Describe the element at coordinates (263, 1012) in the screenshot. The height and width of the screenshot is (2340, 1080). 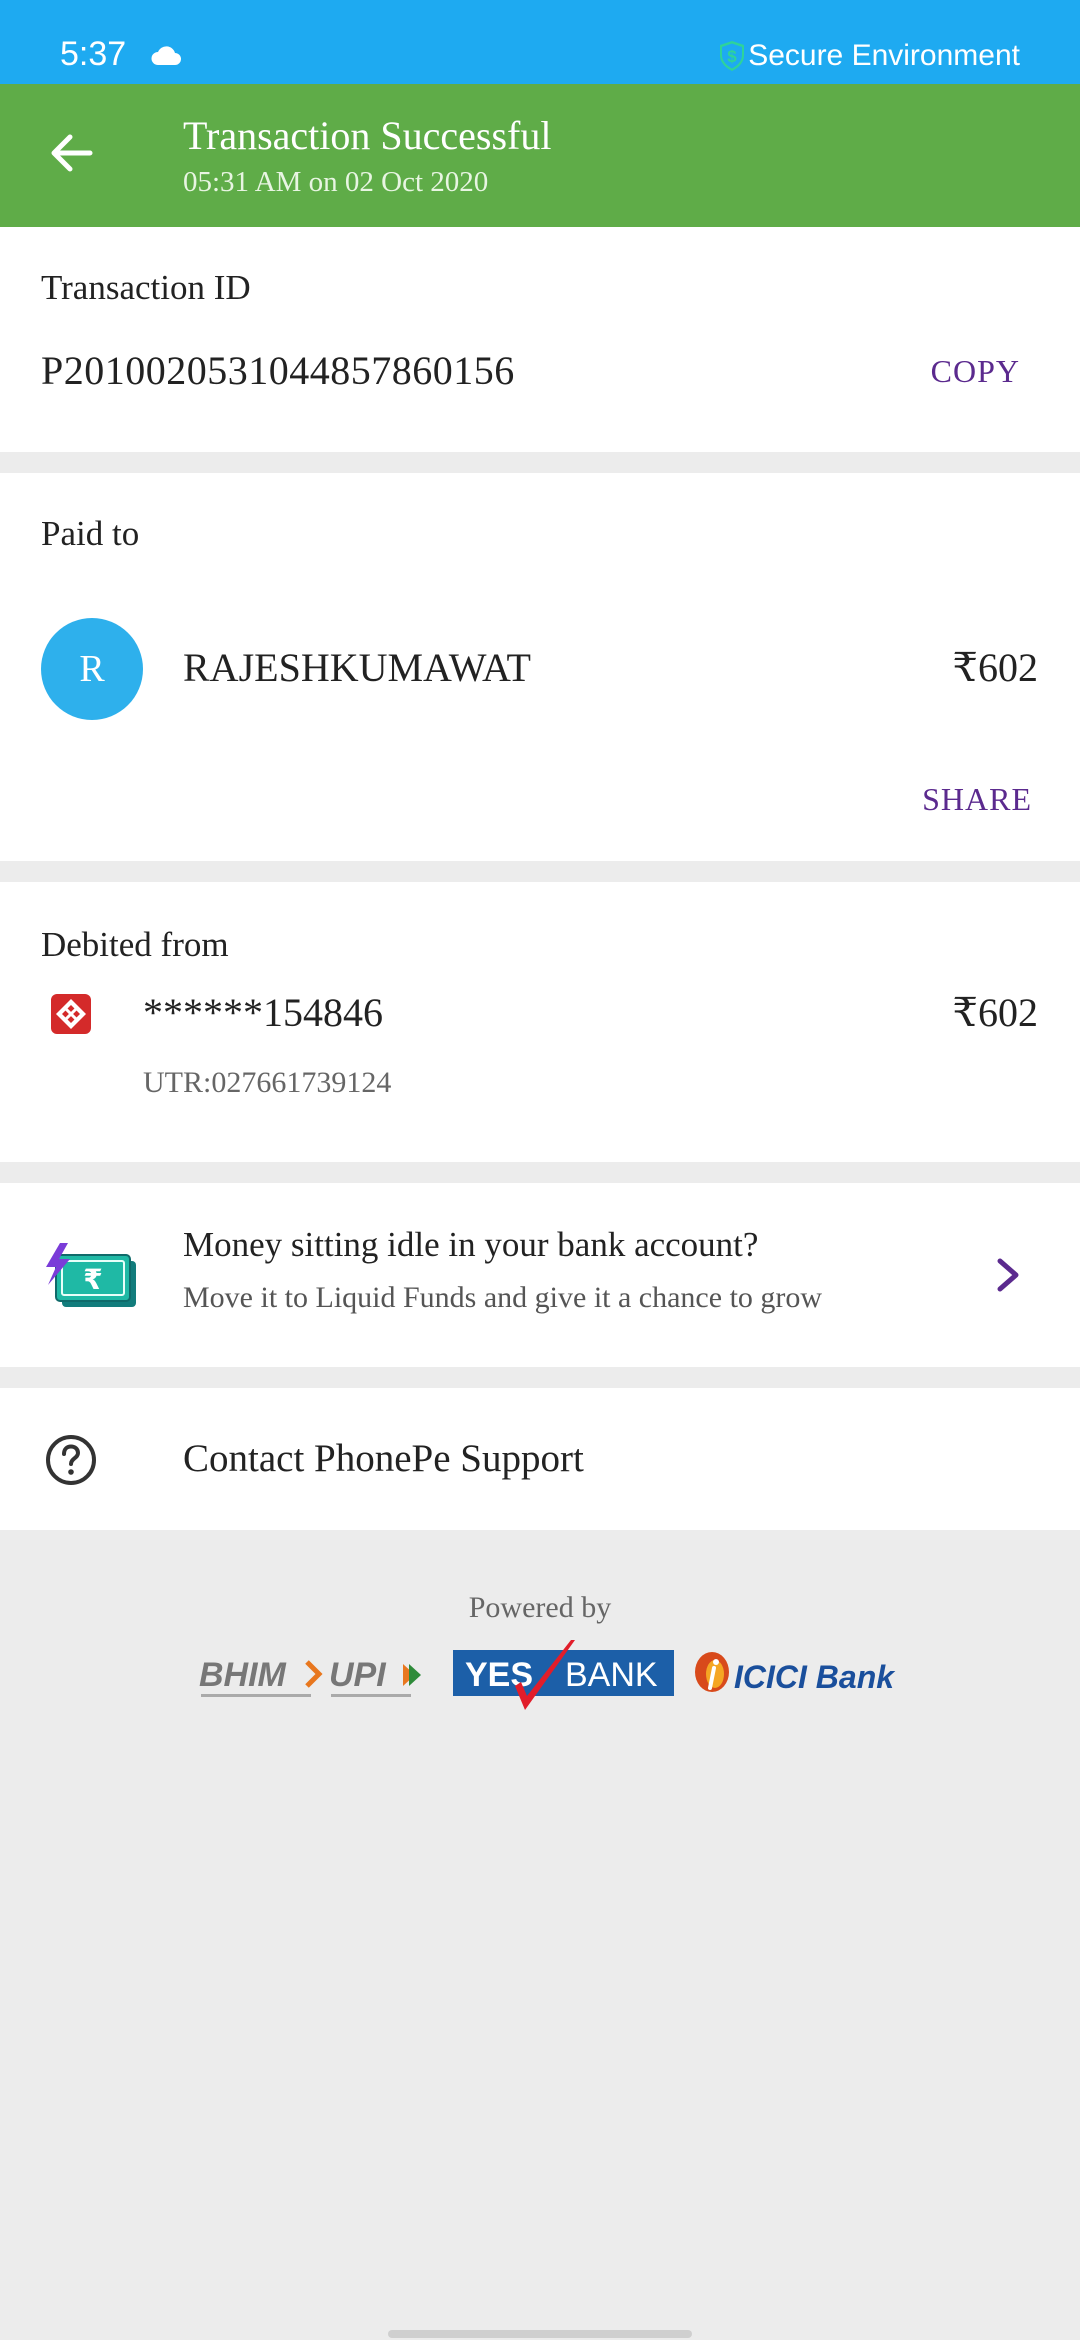
I see `account-number: ******154846` at that location.